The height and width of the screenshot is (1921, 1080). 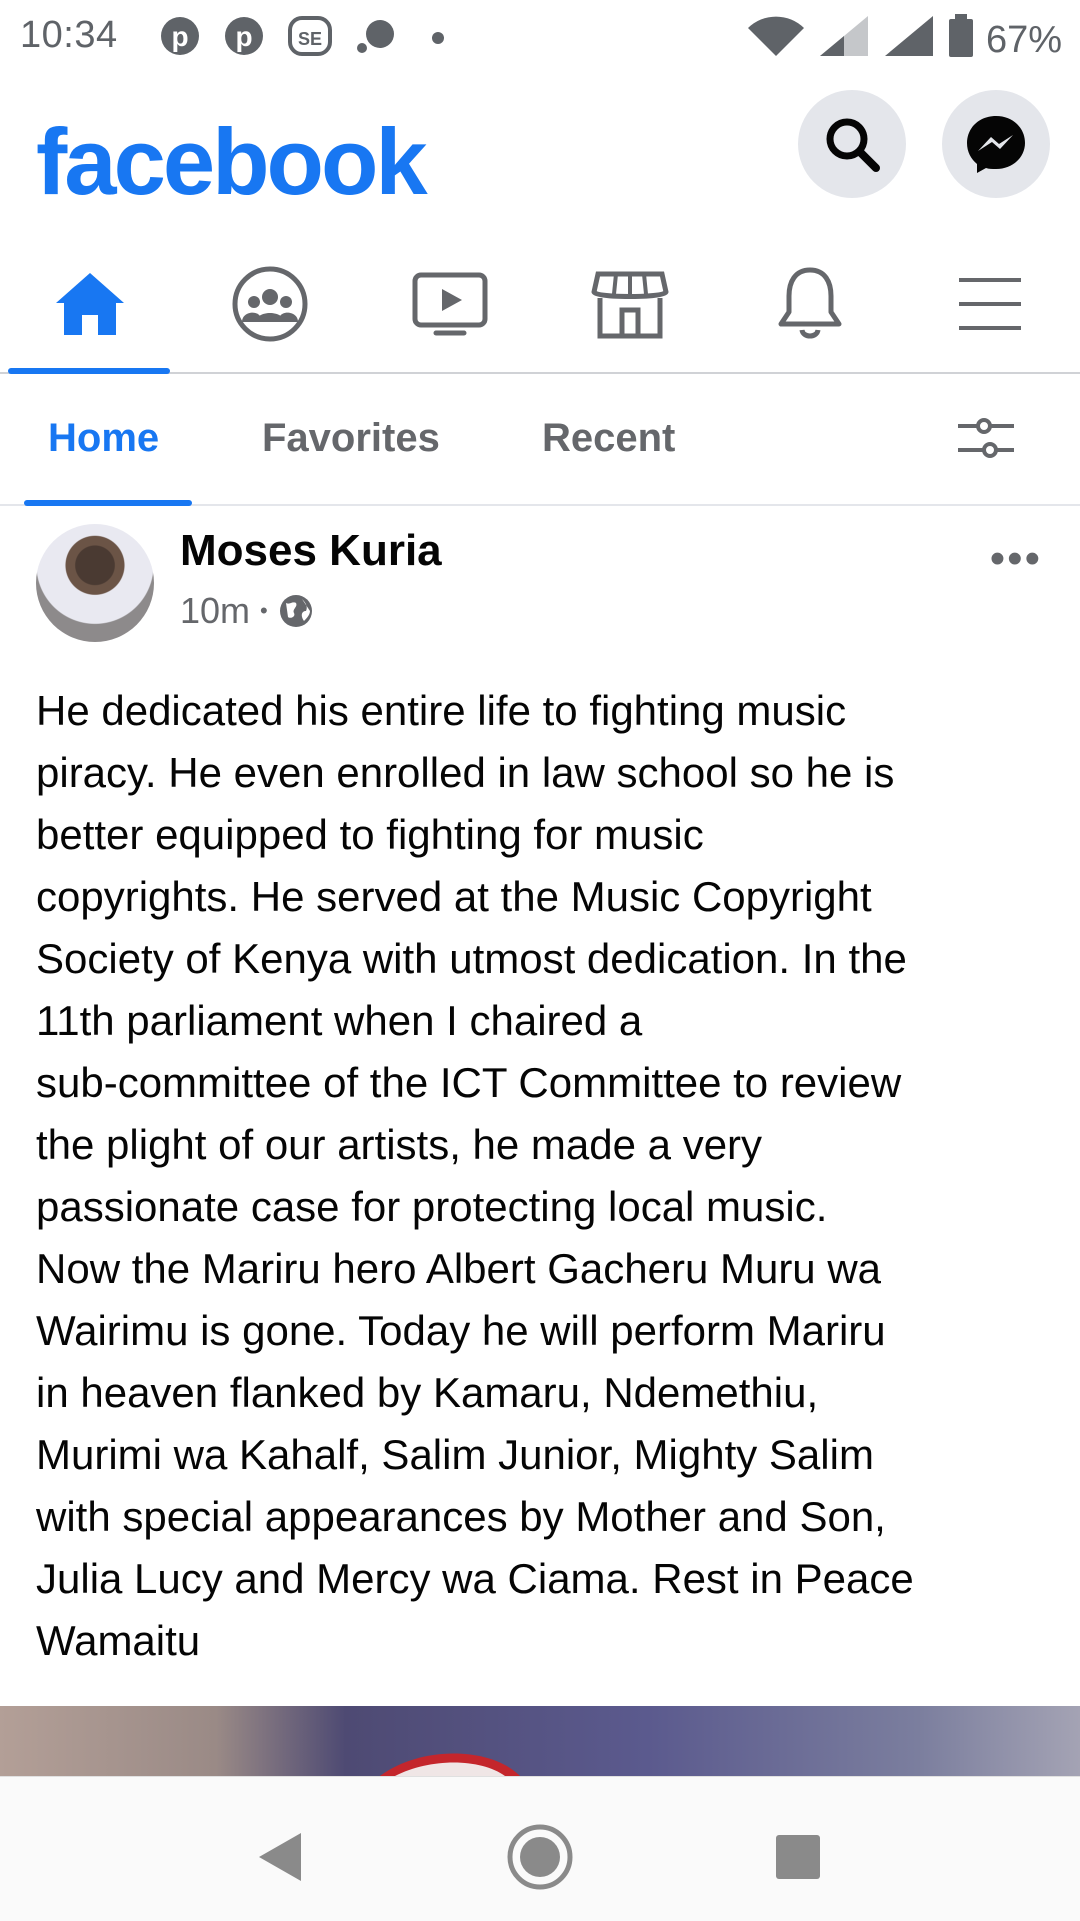 I want to click on notifications-tab, so click(x=810, y=304).